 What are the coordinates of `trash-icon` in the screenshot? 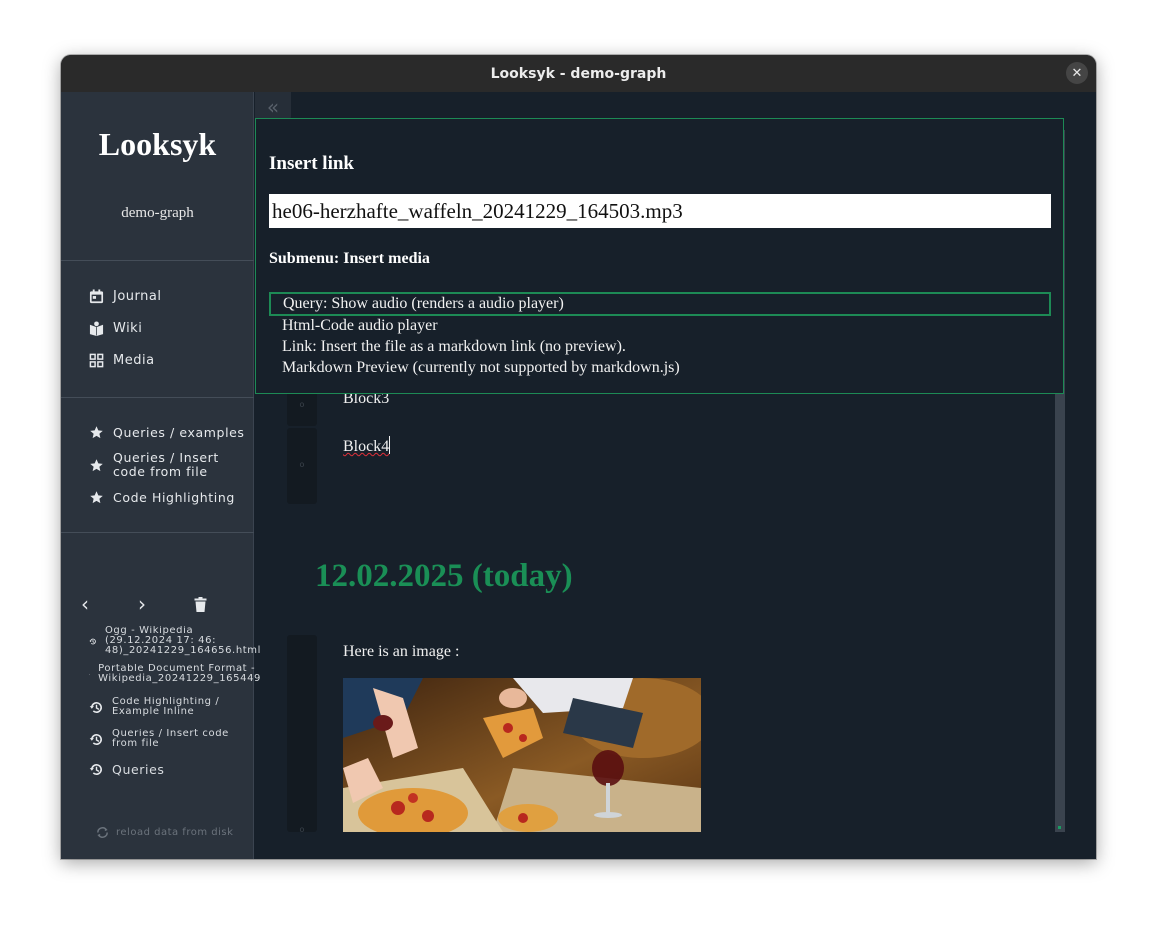 It's located at (200, 604).